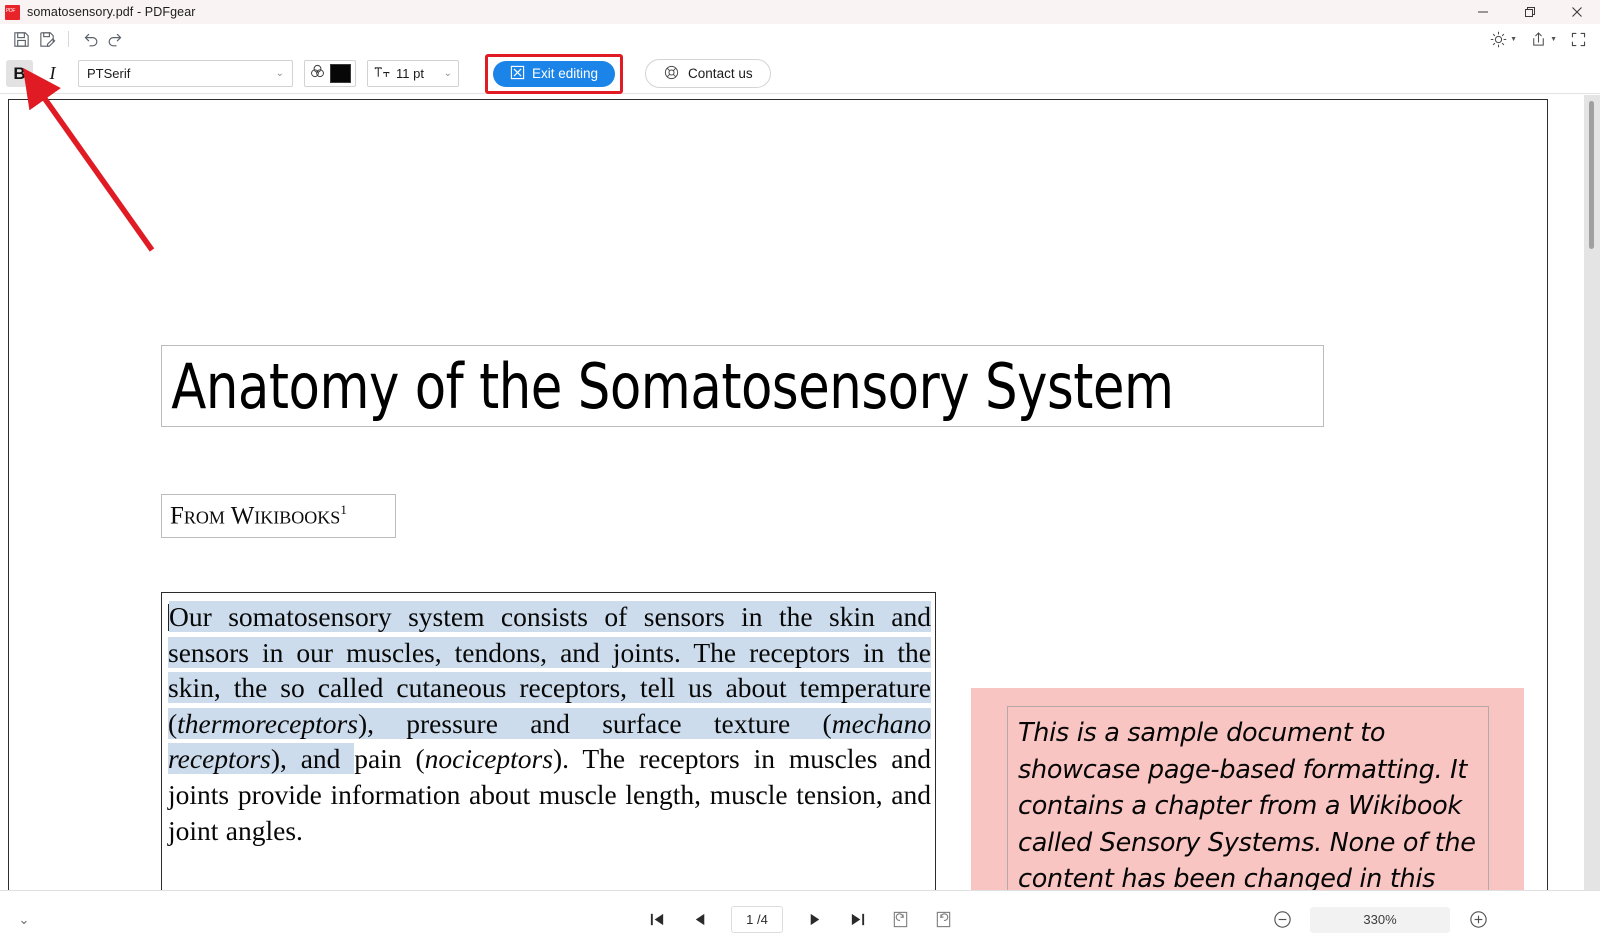 The height and width of the screenshot is (948, 1600). What do you see at coordinates (800, 12) in the screenshot?
I see `window-title-bar: somatosensory.pdf - PDFgear` at bounding box center [800, 12].